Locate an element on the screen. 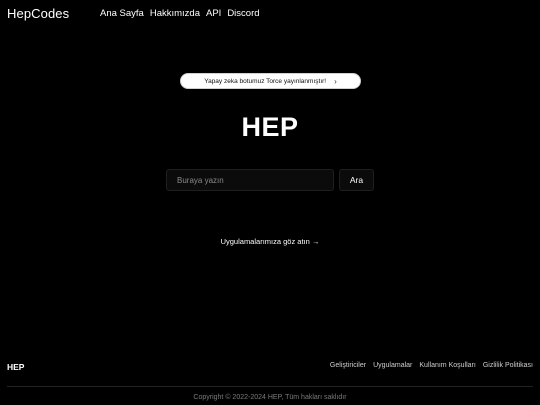  search-button: Ara is located at coordinates (356, 180).